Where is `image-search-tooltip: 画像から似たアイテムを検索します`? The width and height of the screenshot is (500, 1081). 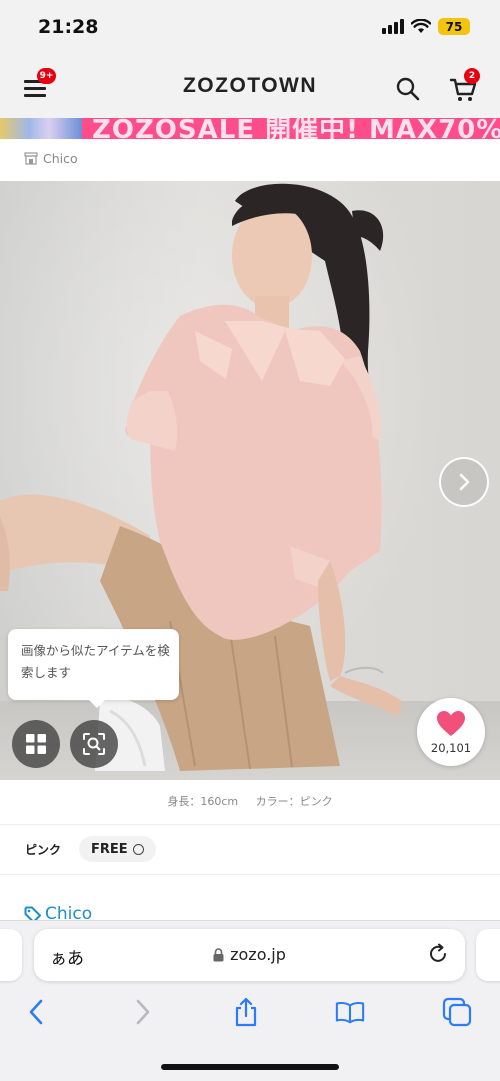 image-search-tooltip: 画像から似たアイテムを検索します is located at coordinates (93, 668).